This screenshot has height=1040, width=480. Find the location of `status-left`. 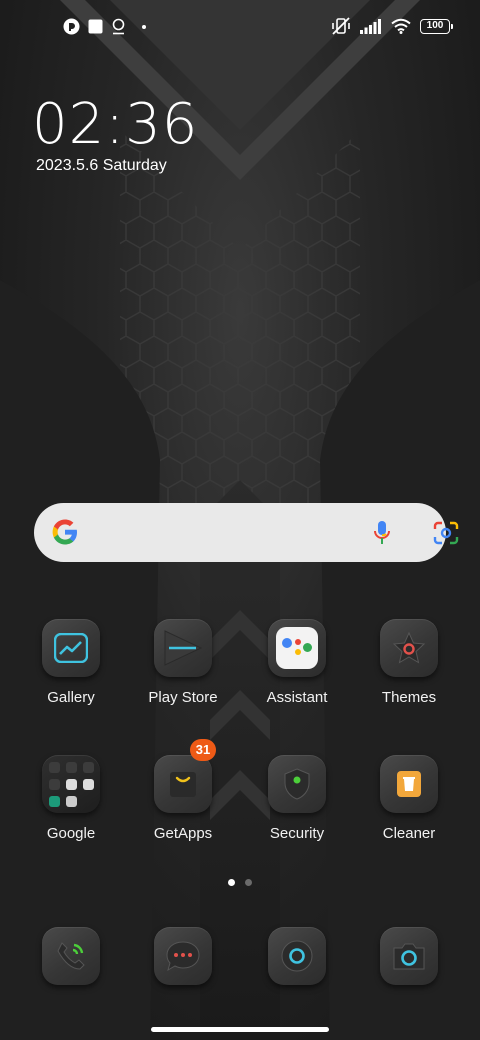

status-left is located at coordinates (104, 26).